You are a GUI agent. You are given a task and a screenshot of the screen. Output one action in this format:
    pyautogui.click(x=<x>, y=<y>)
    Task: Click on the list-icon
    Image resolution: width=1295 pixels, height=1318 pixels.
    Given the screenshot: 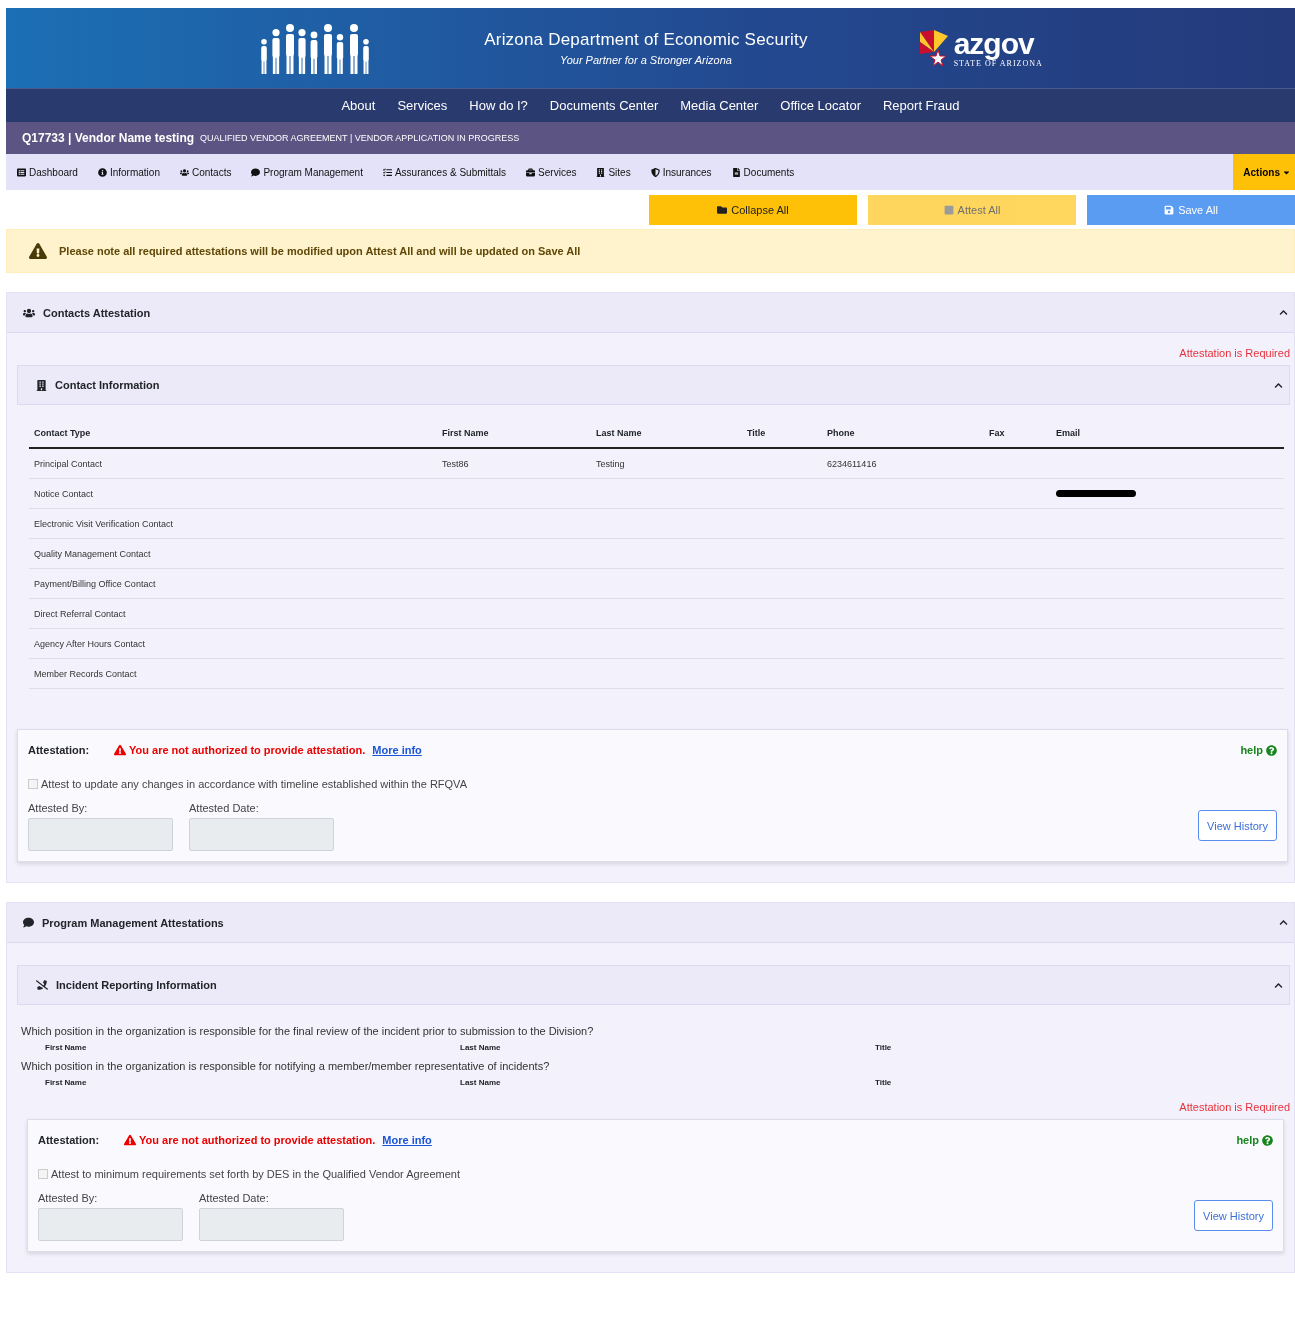 What is the action you would take?
    pyautogui.click(x=21, y=172)
    